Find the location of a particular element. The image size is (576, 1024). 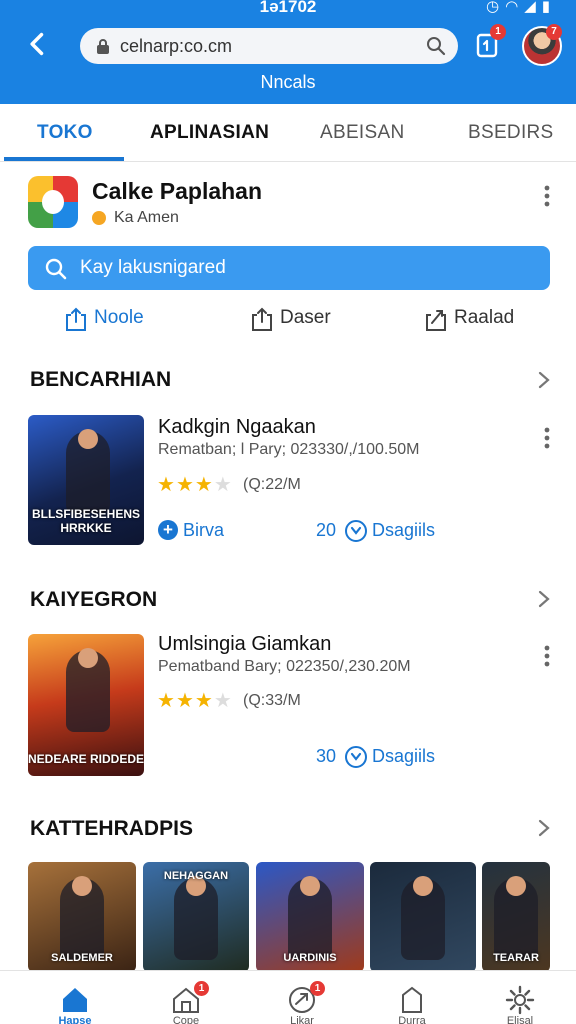

home-icon is located at coordinates (75, 1000).